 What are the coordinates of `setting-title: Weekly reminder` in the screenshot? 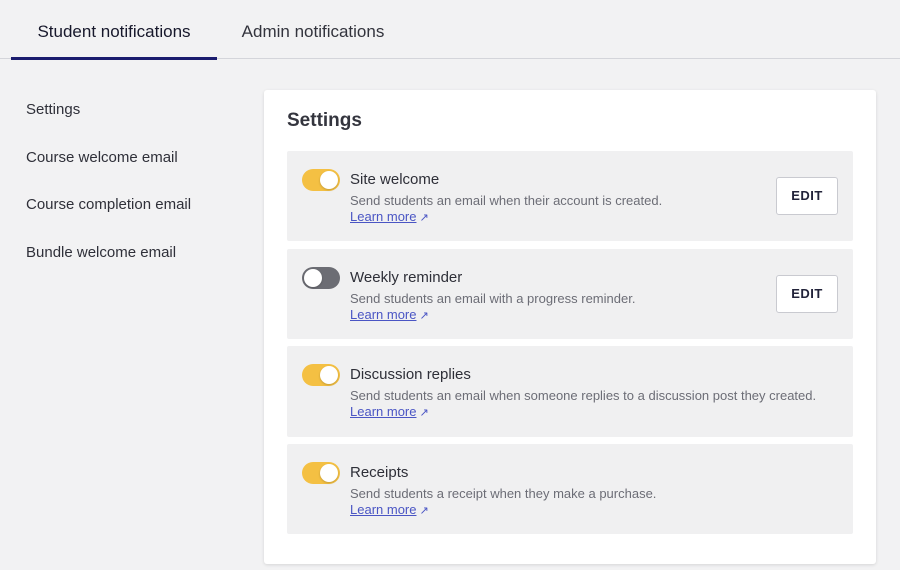 It's located at (406, 277).